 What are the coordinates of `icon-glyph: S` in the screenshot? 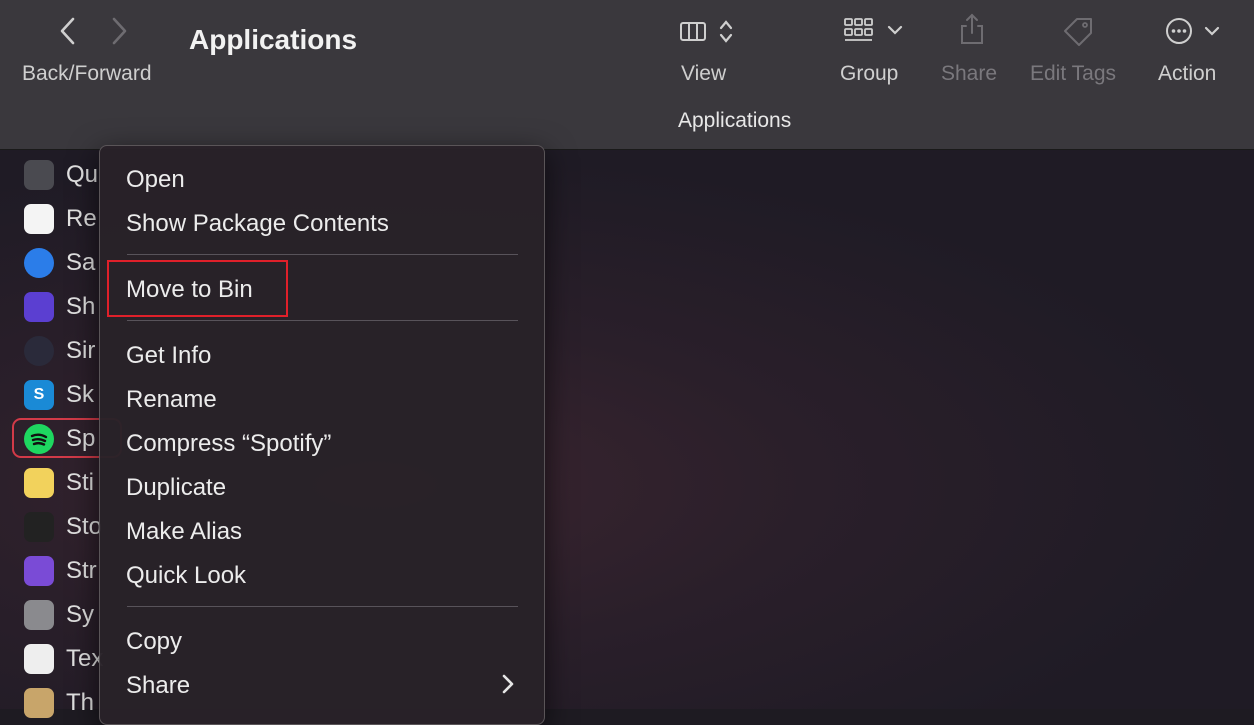 It's located at (39, 394).